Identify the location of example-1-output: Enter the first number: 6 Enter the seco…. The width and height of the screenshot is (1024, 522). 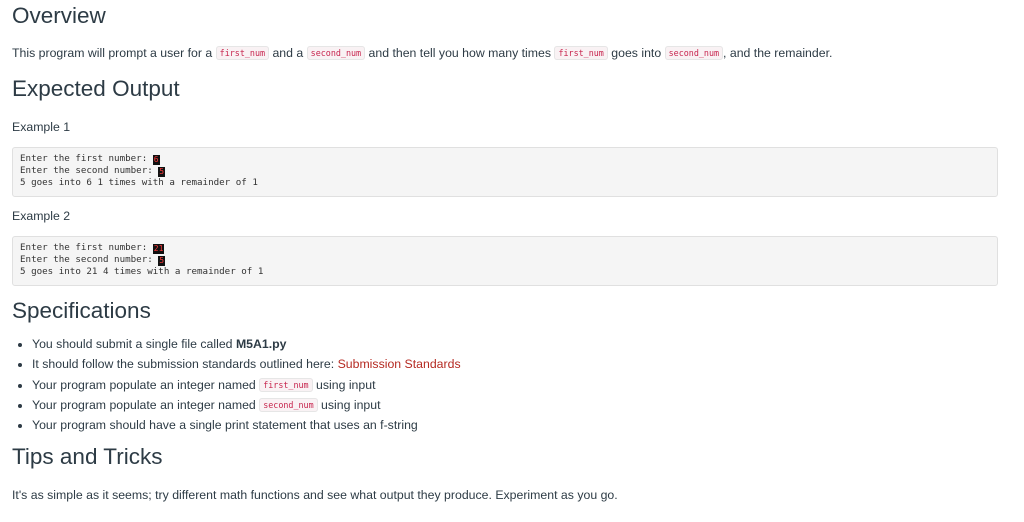
(505, 172).